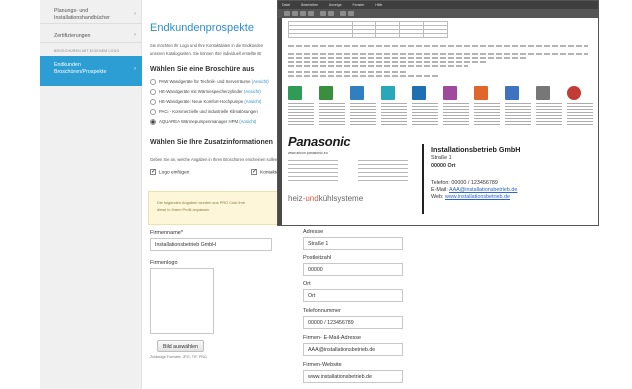 This screenshot has height=389, width=632. Describe the element at coordinates (477, 197) in the screenshot. I see `card-web-link: www.installationsbetrieb.de` at that location.